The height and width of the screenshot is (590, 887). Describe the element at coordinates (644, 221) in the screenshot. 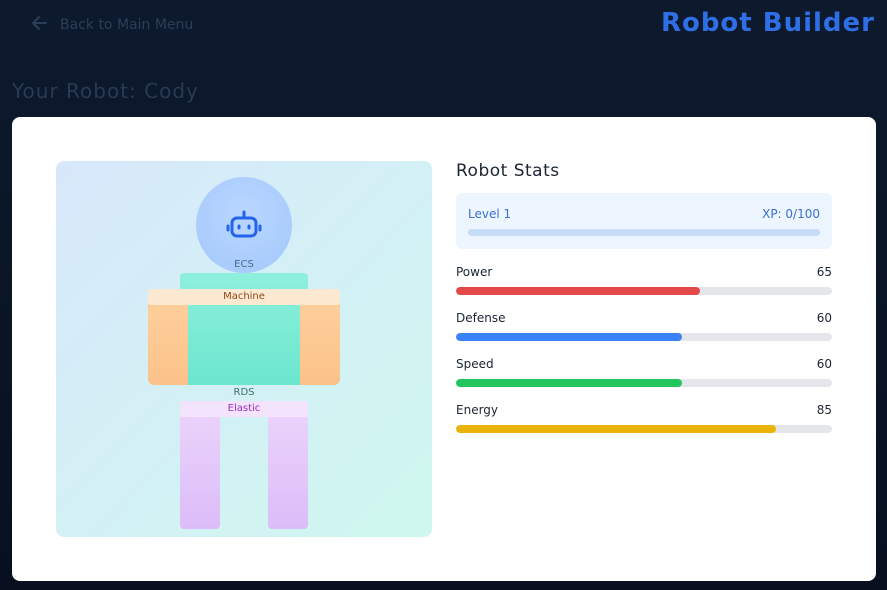

I see `level-box: Level 1 XP: 0/100` at that location.